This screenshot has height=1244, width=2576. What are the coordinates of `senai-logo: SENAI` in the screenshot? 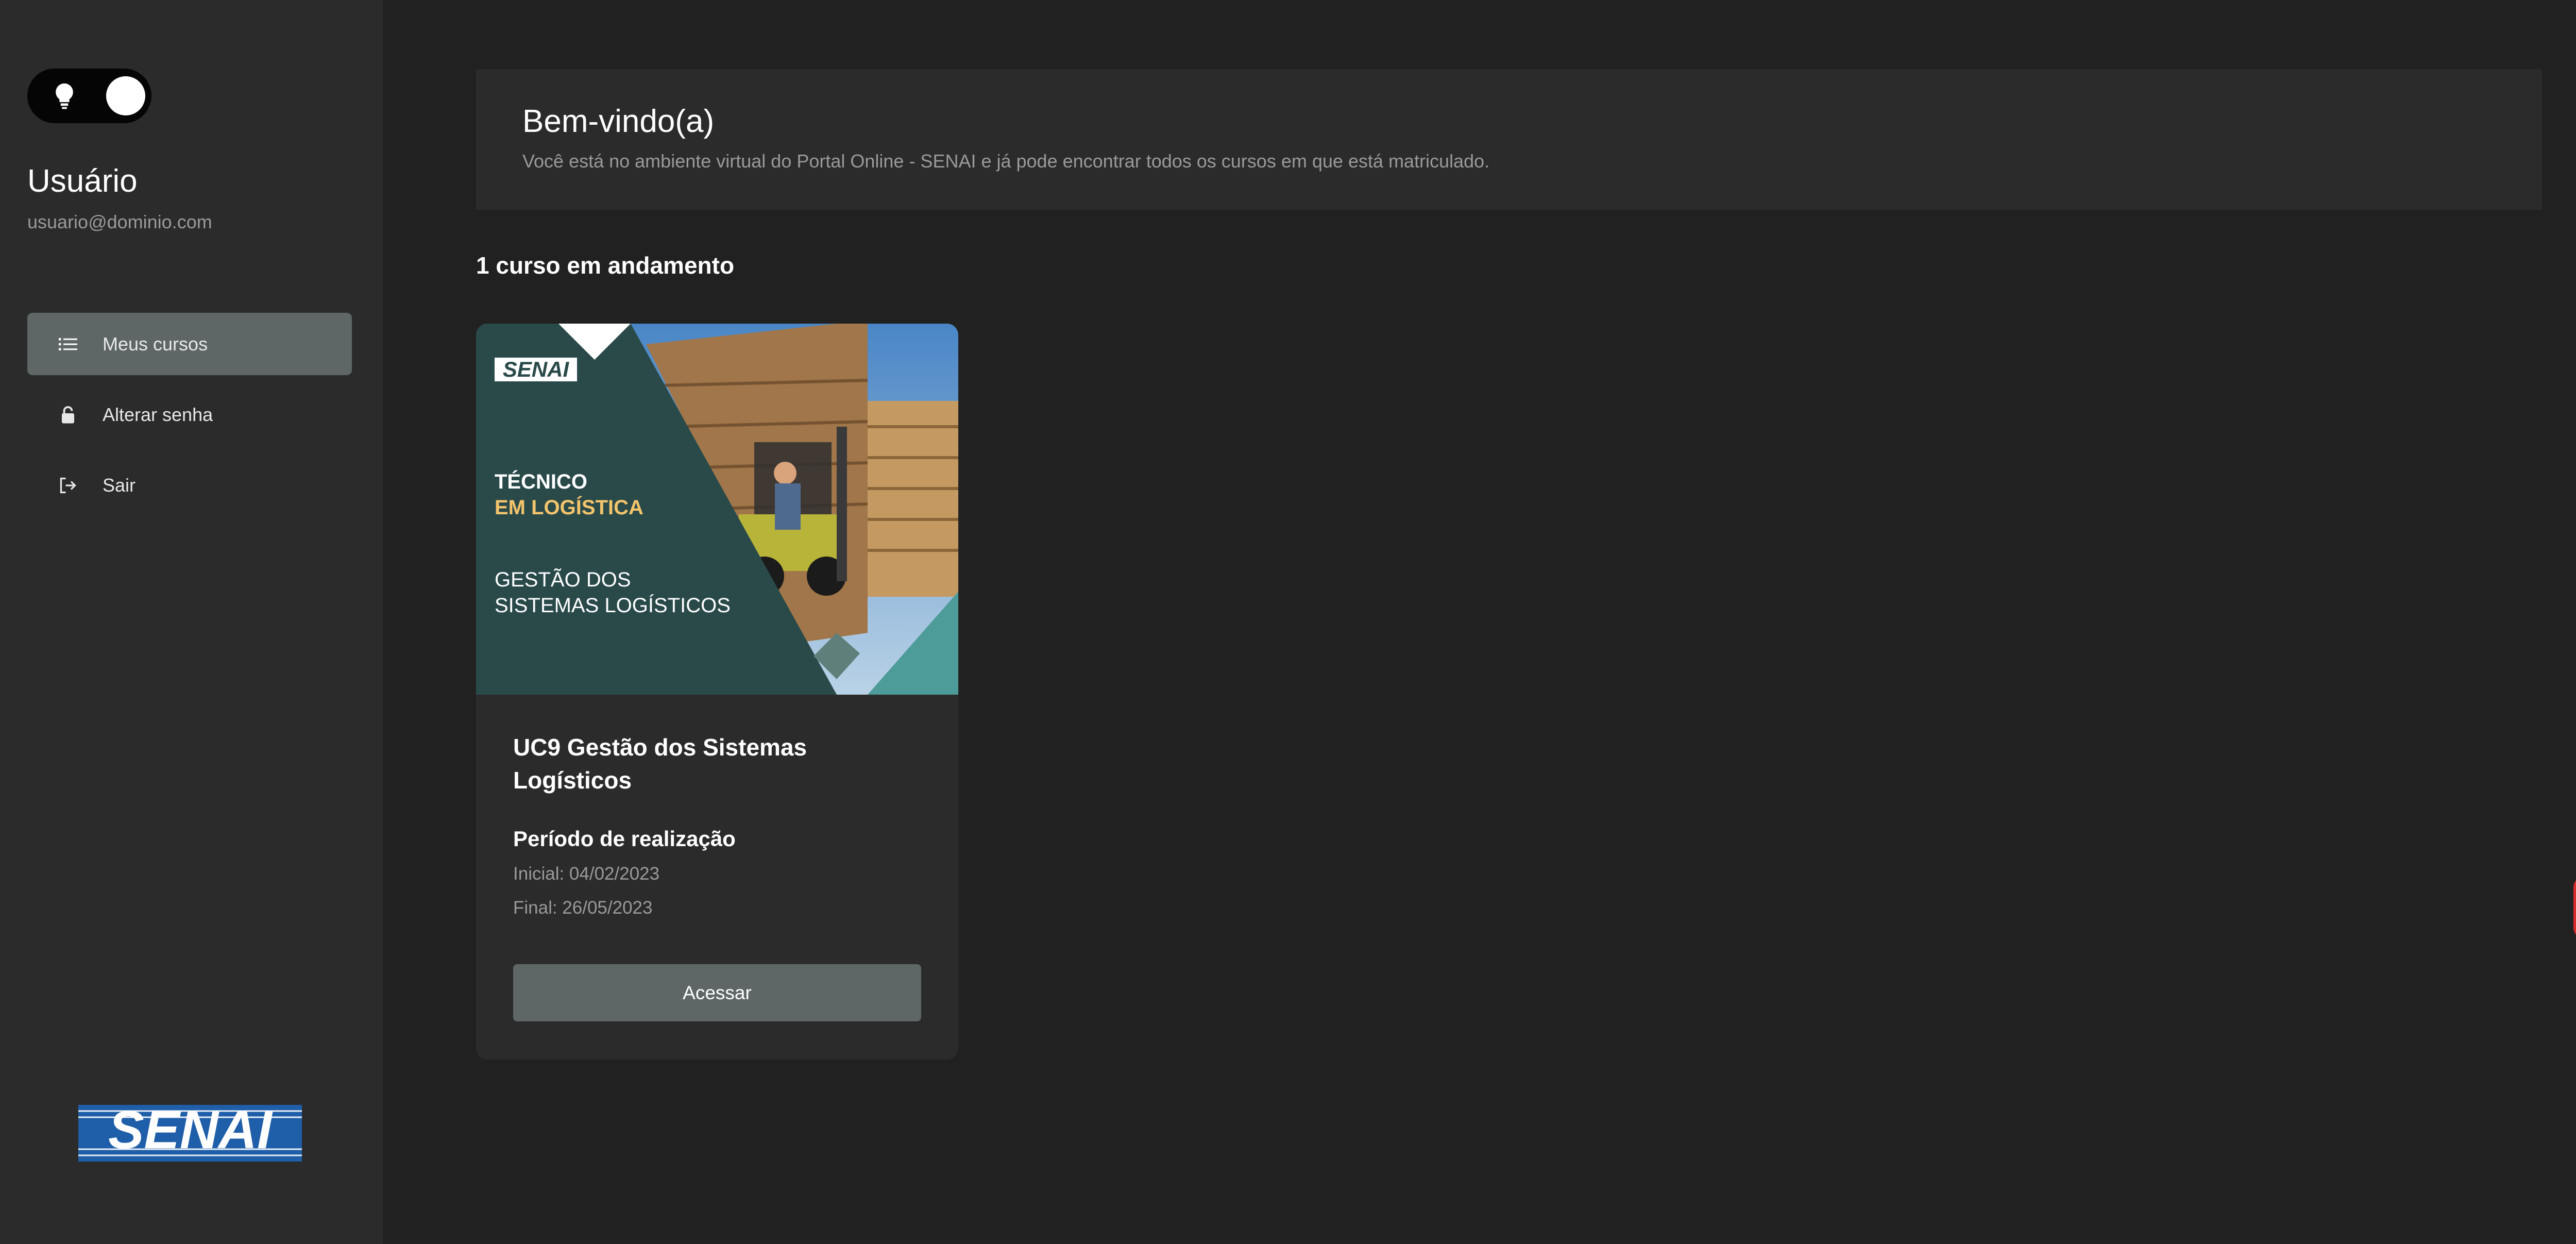 It's located at (190, 1134).